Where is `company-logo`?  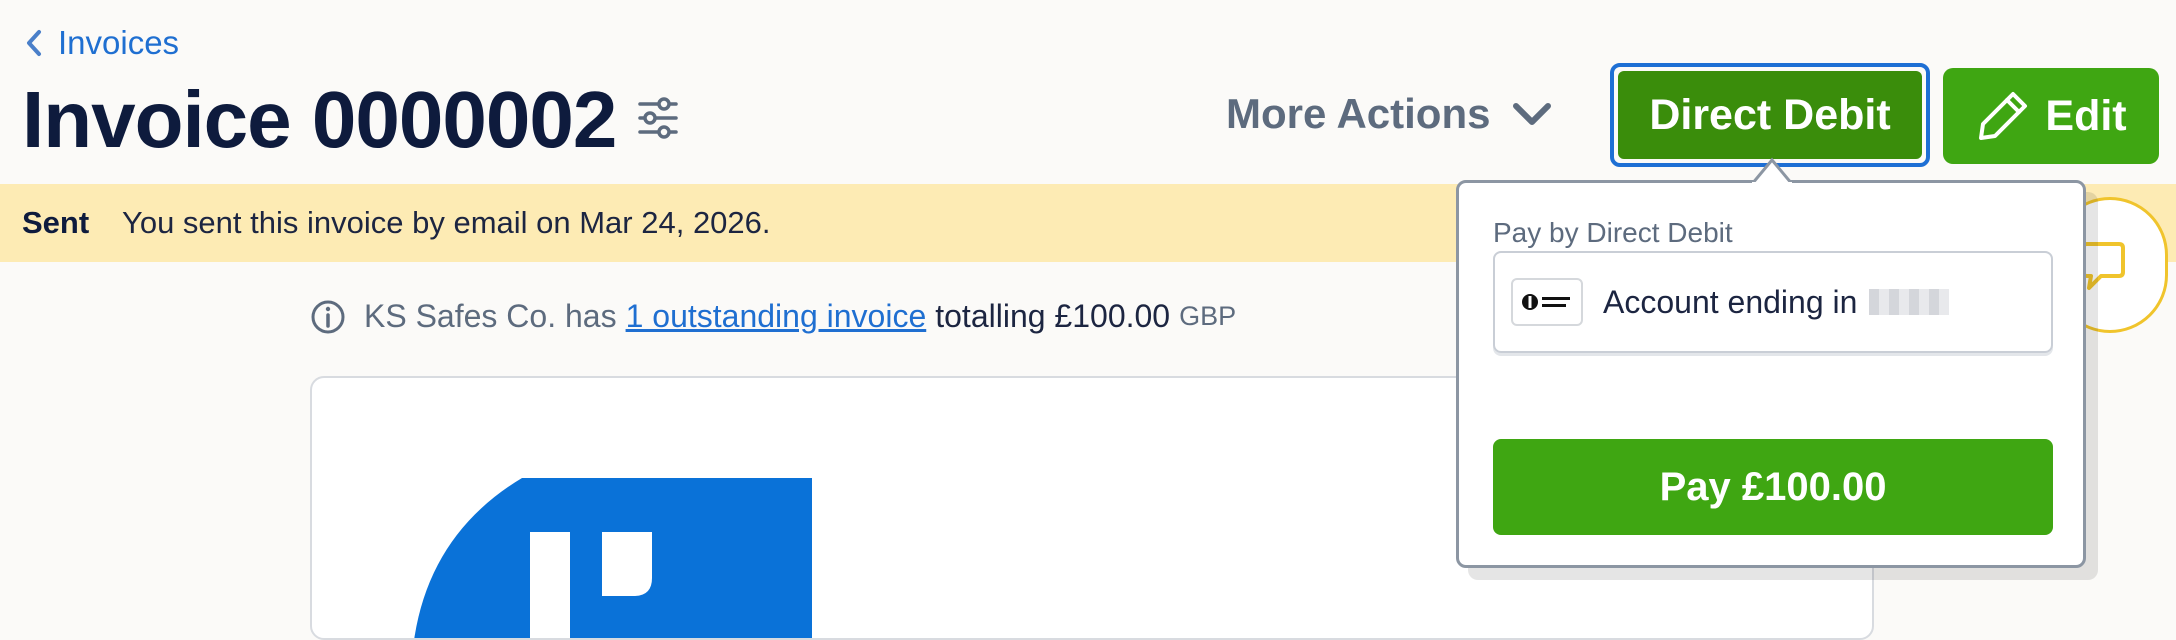 company-logo is located at coordinates (613, 558).